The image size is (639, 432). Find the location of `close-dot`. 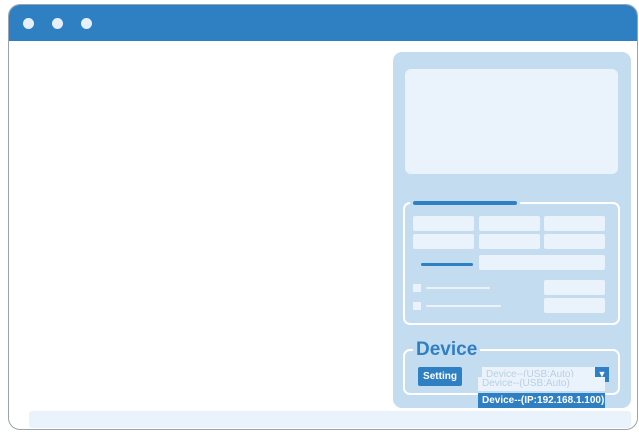

close-dot is located at coordinates (28, 23).